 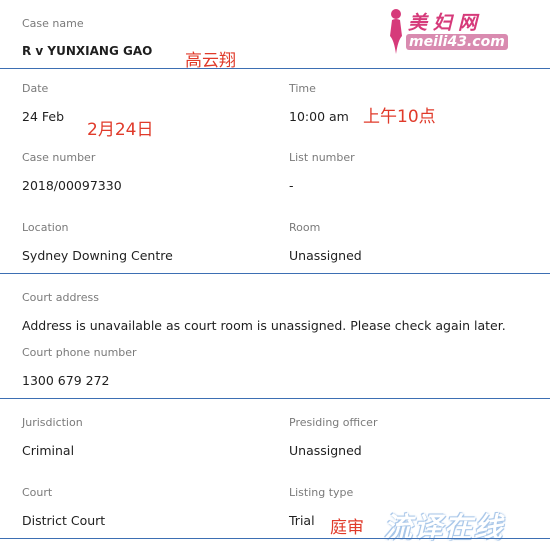 What do you see at coordinates (322, 157) in the screenshot?
I see `list-number-label: List number` at bounding box center [322, 157].